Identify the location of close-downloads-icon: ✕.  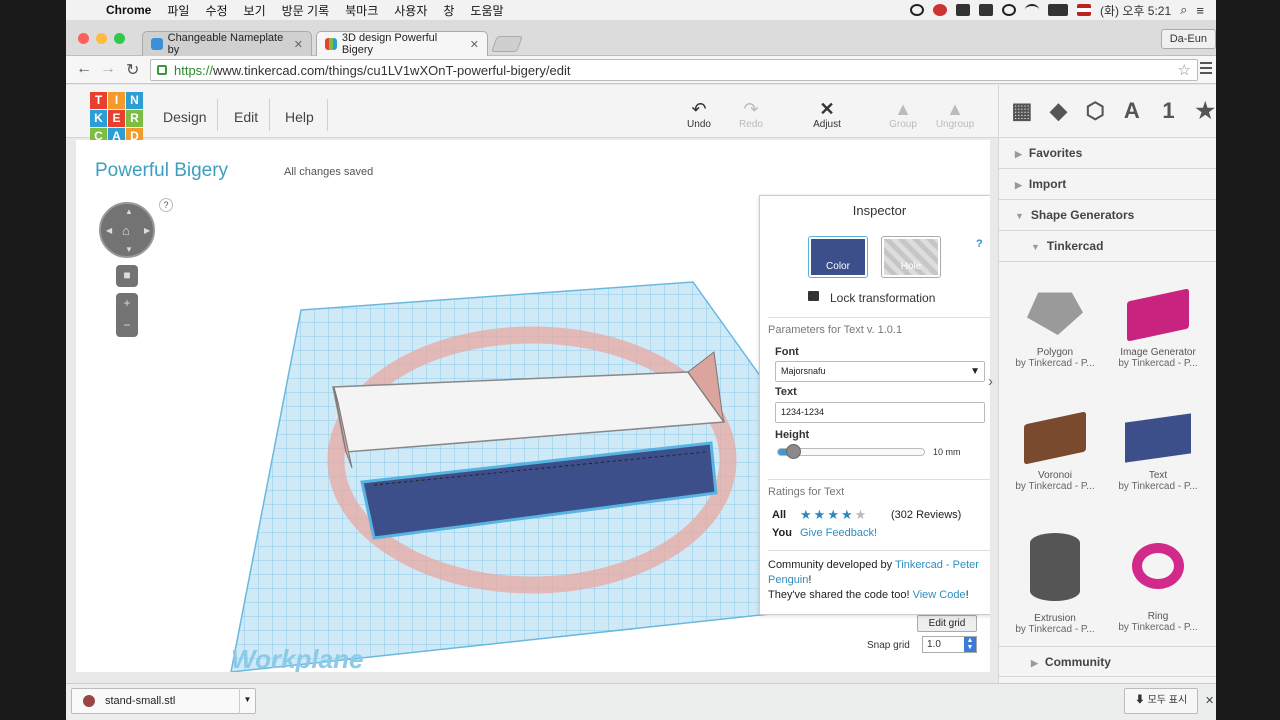
(1209, 700).